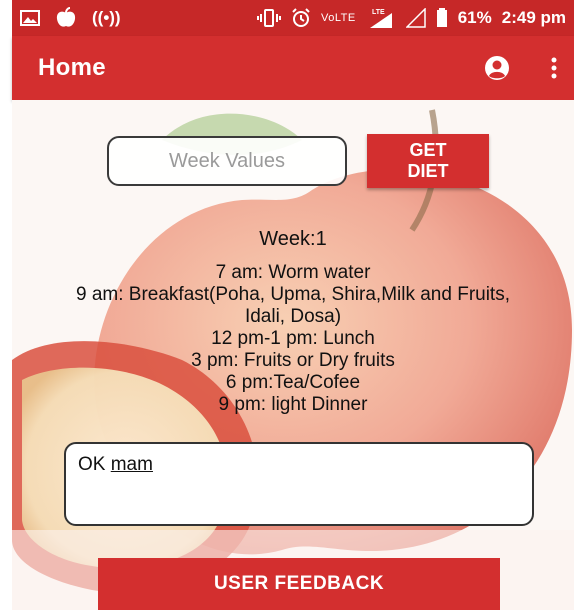 The width and height of the screenshot is (574, 610). I want to click on vibrate-icon, so click(269, 18).